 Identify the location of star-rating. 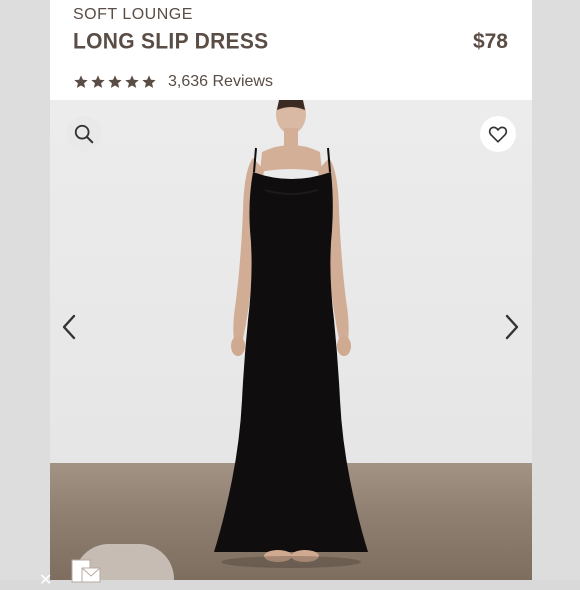
(115, 82).